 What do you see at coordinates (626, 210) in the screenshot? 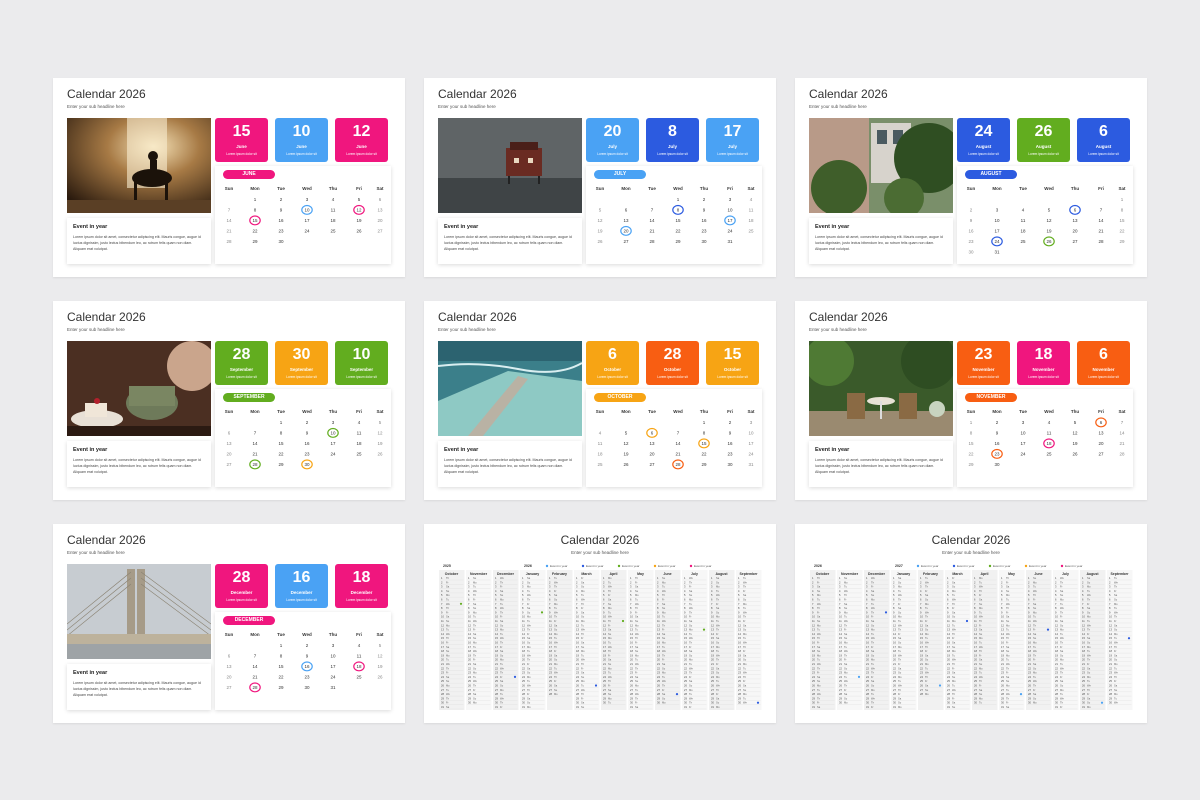
I see `calendar-day: 6` at bounding box center [626, 210].